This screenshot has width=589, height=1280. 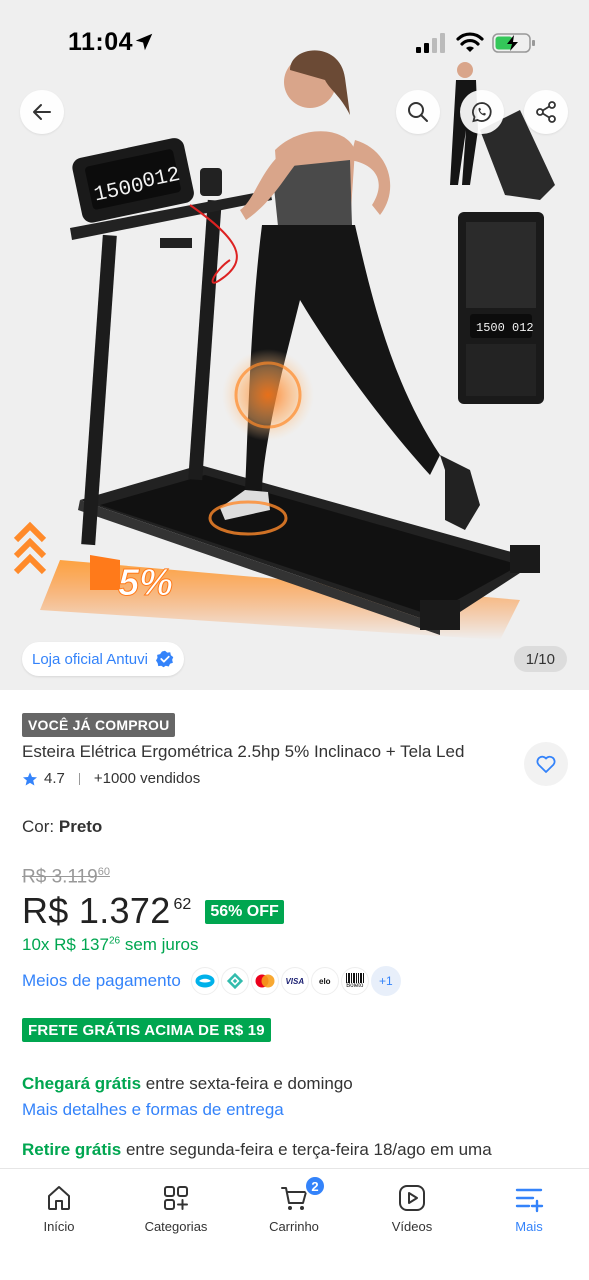 What do you see at coordinates (96, 910) in the screenshot?
I see `price-int: R$ 1.372` at bounding box center [96, 910].